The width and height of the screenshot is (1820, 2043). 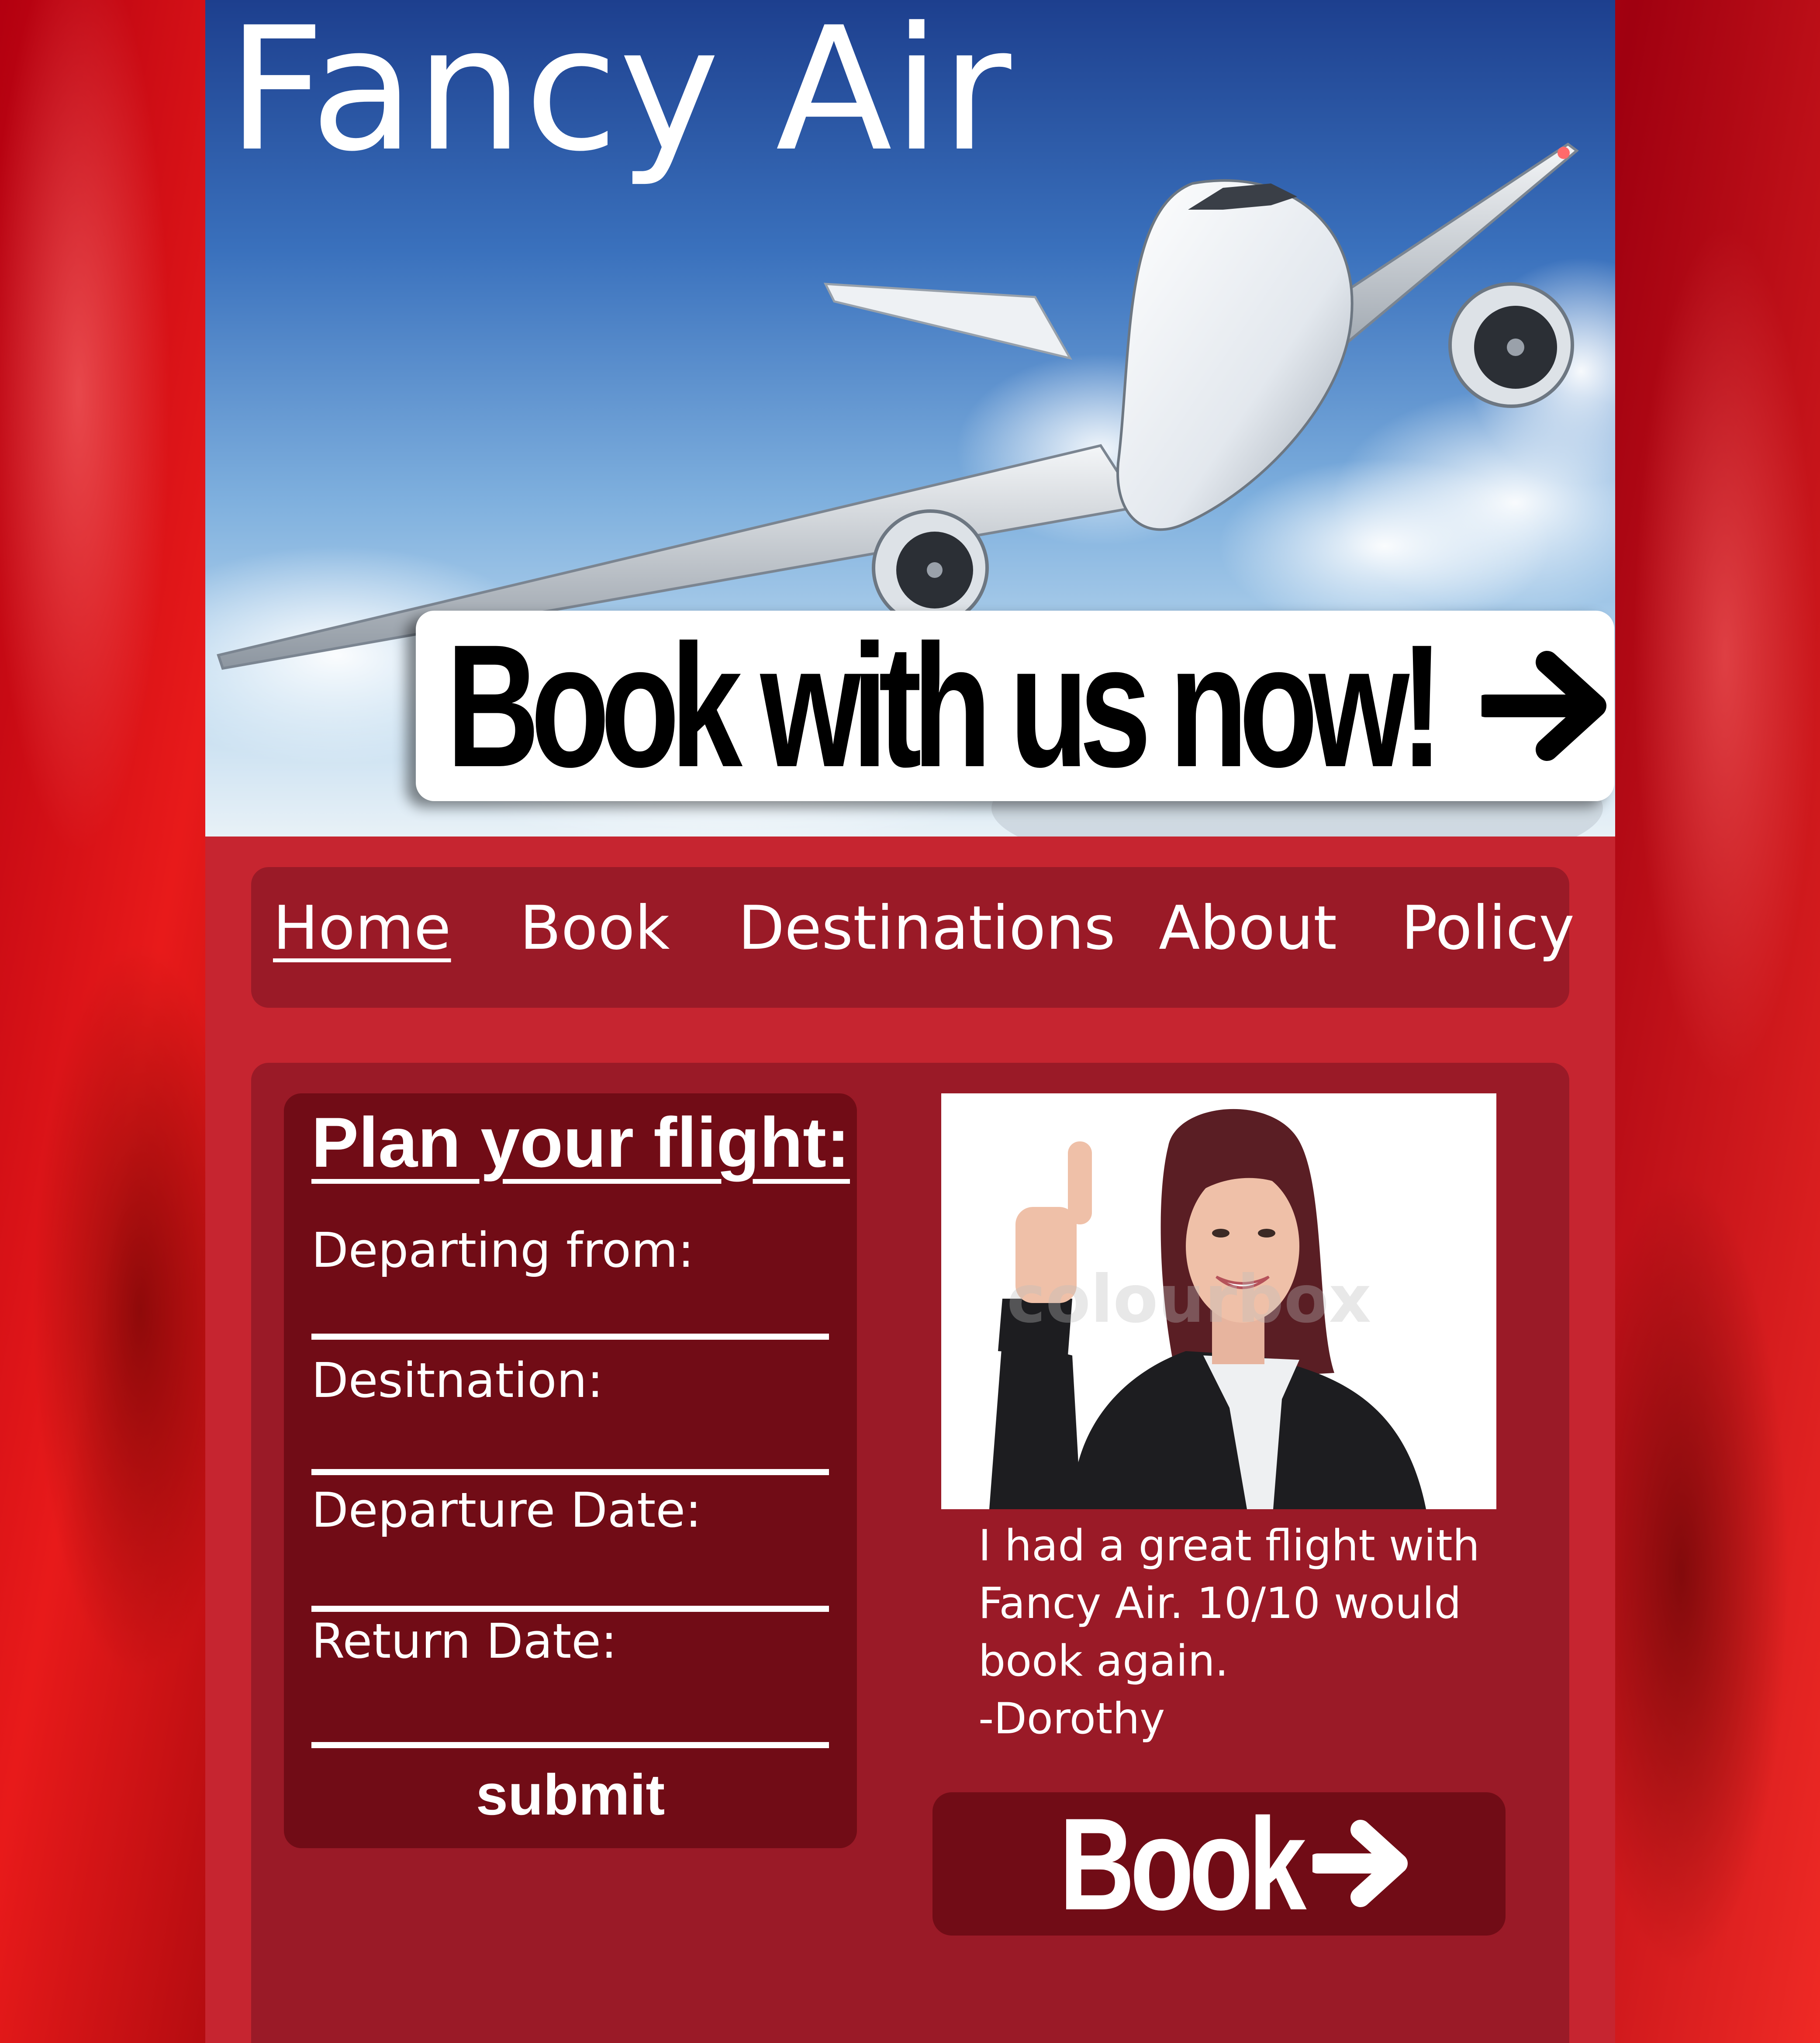 I want to click on testimonial-photo: colourbox, so click(x=1218, y=1301).